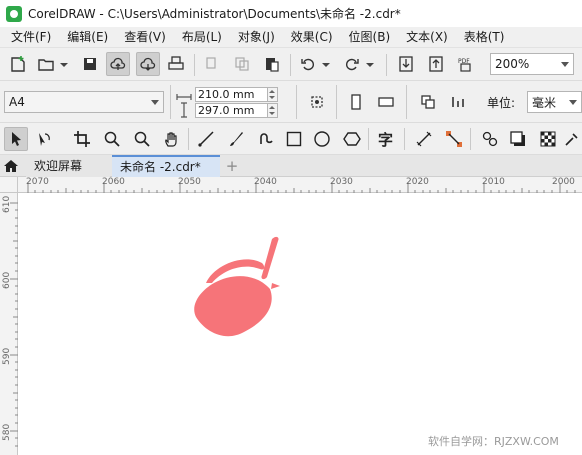 The width and height of the screenshot is (582, 455). I want to click on current-page-icon, so click(458, 102).